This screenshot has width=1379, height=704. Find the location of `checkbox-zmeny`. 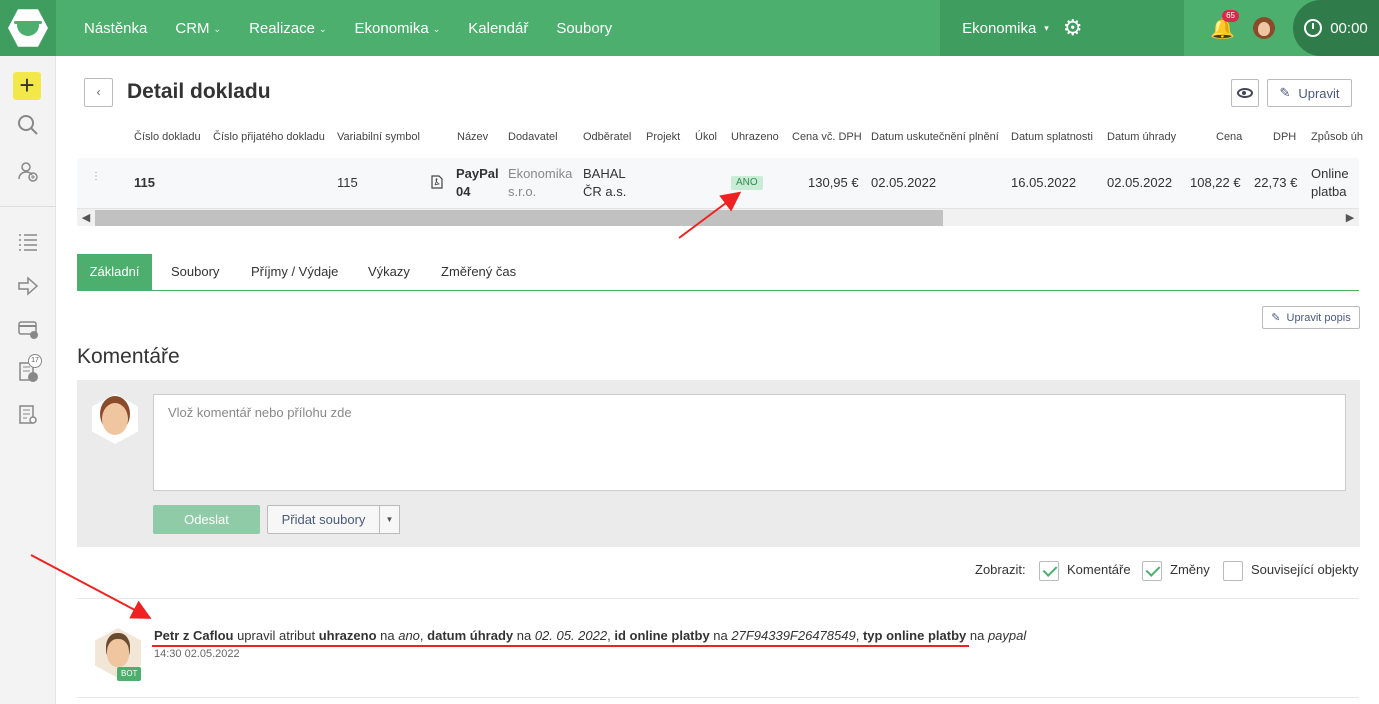

checkbox-zmeny is located at coordinates (1152, 571).